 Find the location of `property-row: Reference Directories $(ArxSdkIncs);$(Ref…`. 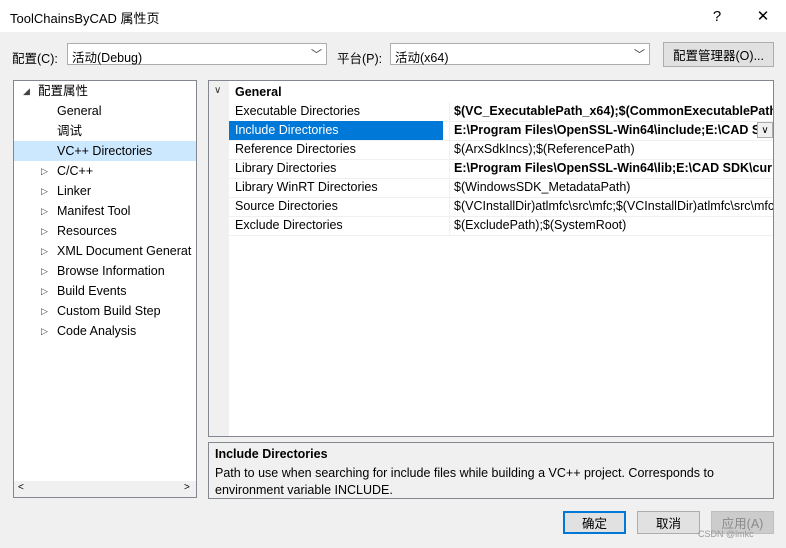

property-row: Reference Directories $(ArxSdkIncs);$(Ref… is located at coordinates (501, 150).